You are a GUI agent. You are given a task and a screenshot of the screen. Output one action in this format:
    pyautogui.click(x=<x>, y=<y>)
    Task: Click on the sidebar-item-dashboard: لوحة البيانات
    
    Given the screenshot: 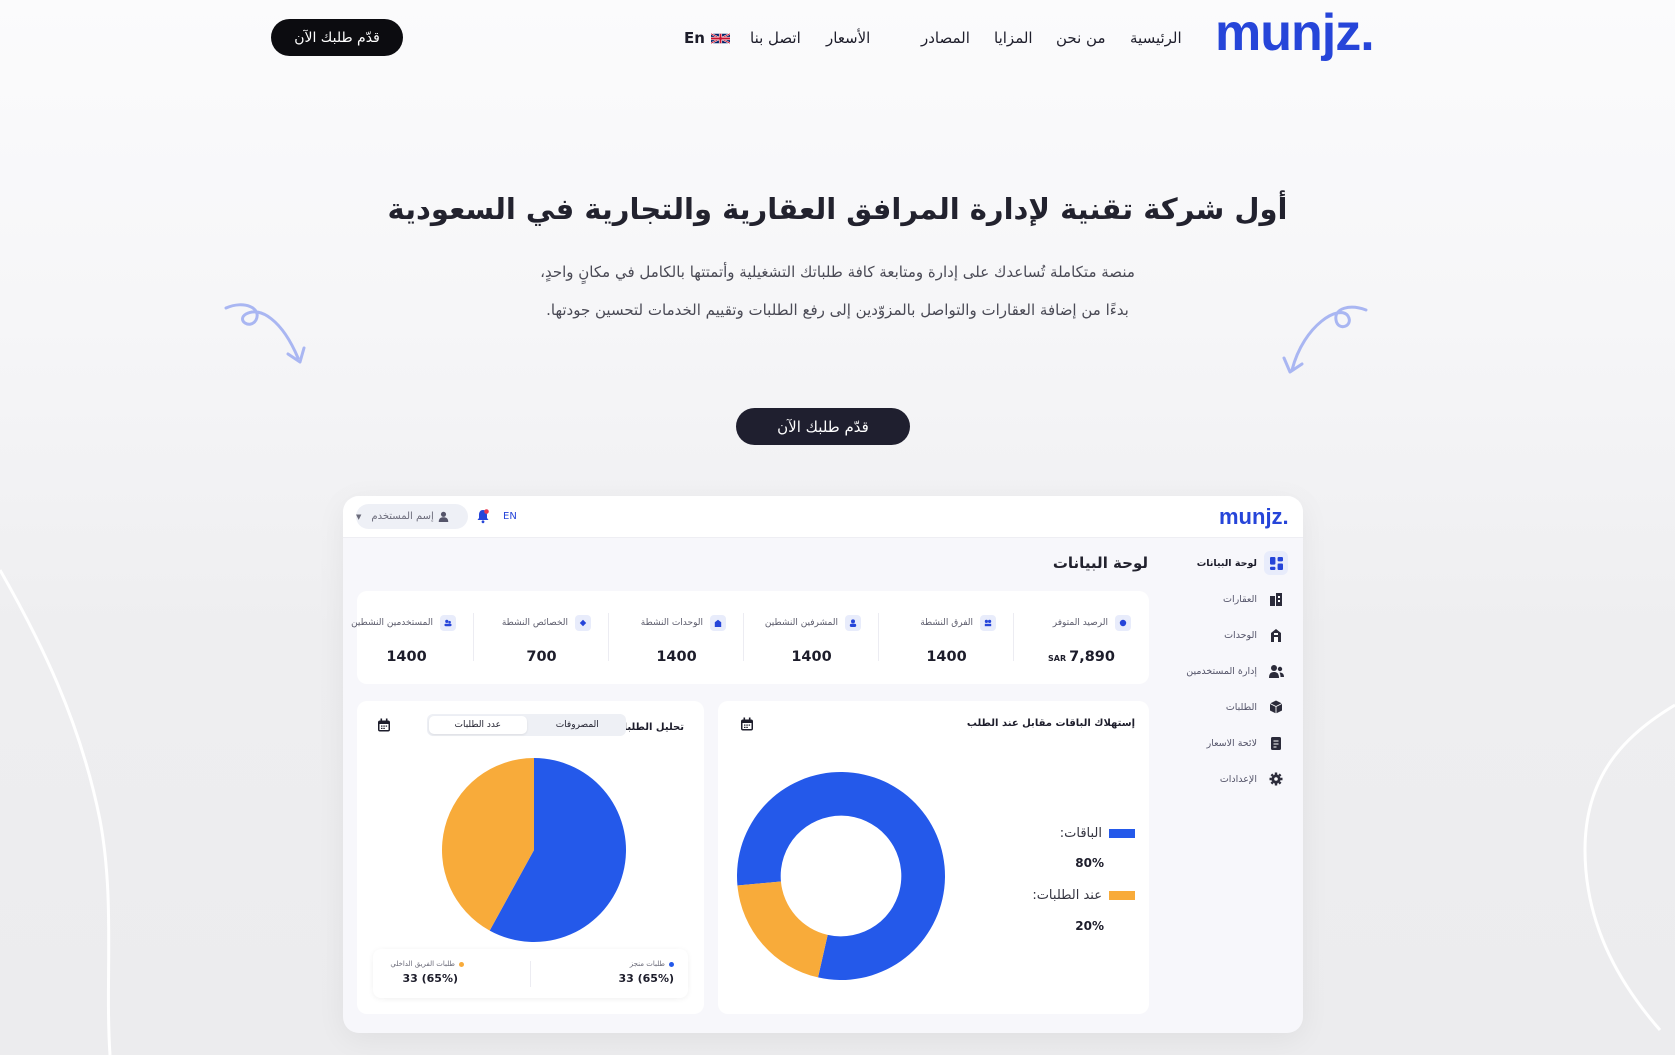 What is the action you would take?
    pyautogui.click(x=1242, y=563)
    